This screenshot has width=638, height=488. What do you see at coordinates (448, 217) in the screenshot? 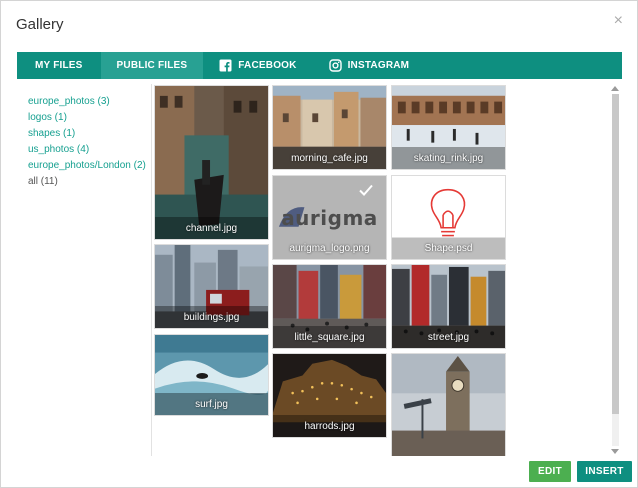
I see `image-tile: Shape.psd` at bounding box center [448, 217].